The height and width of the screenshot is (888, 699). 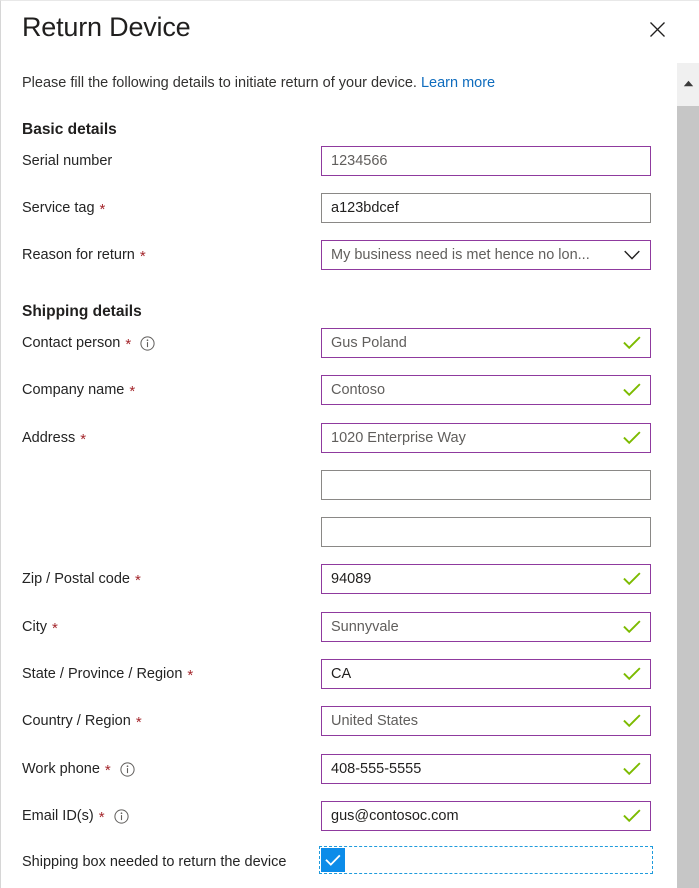 I want to click on label-text: Company name, so click(x=73, y=390).